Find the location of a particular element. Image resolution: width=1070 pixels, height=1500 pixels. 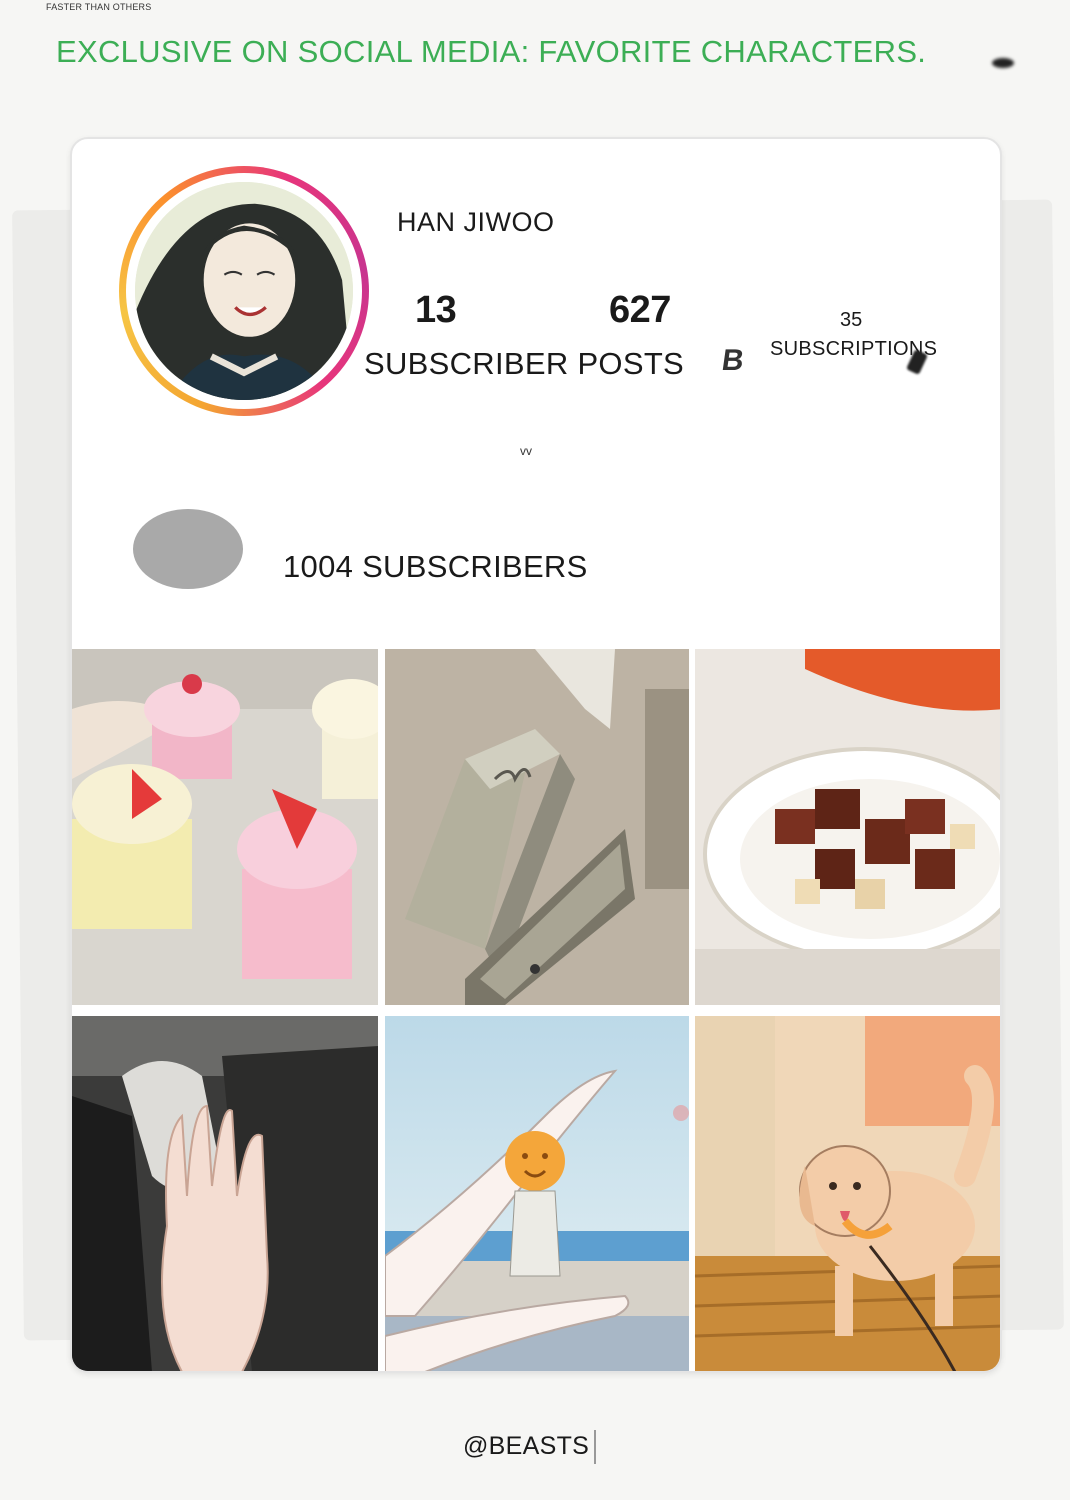

watermark-text: FASTER THAN OTHERS is located at coordinates (99, 7).